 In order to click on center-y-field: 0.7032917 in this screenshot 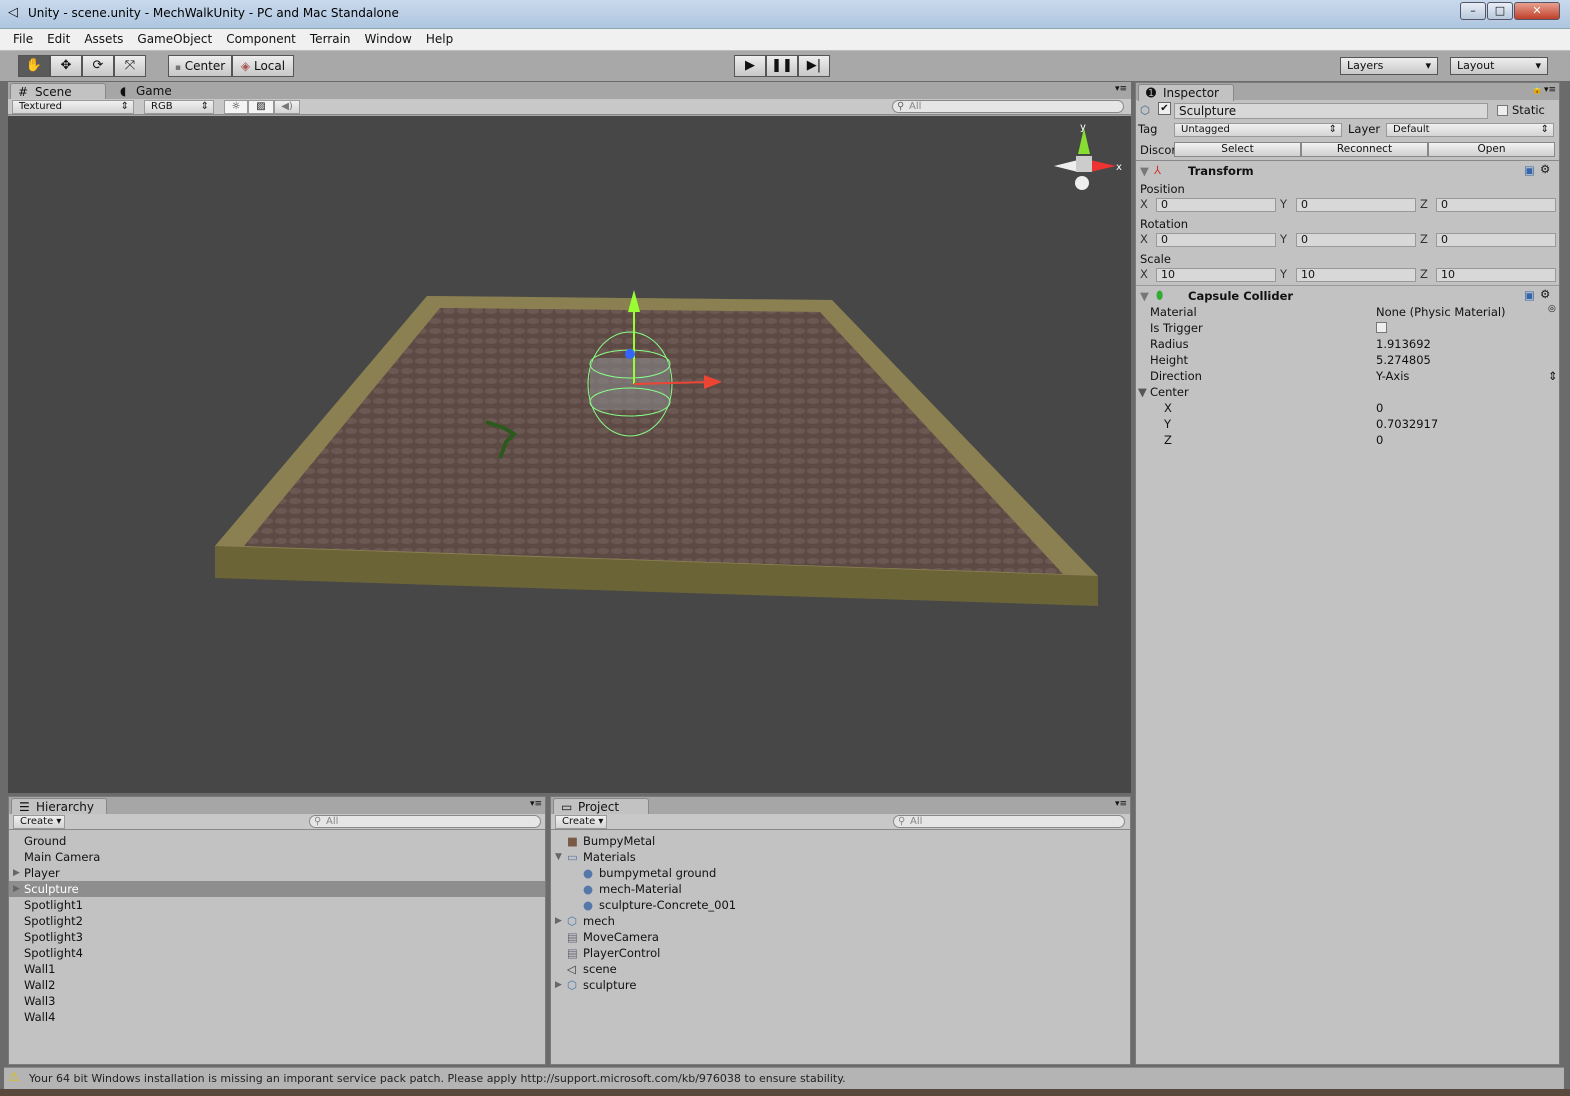, I will do `click(1407, 424)`.